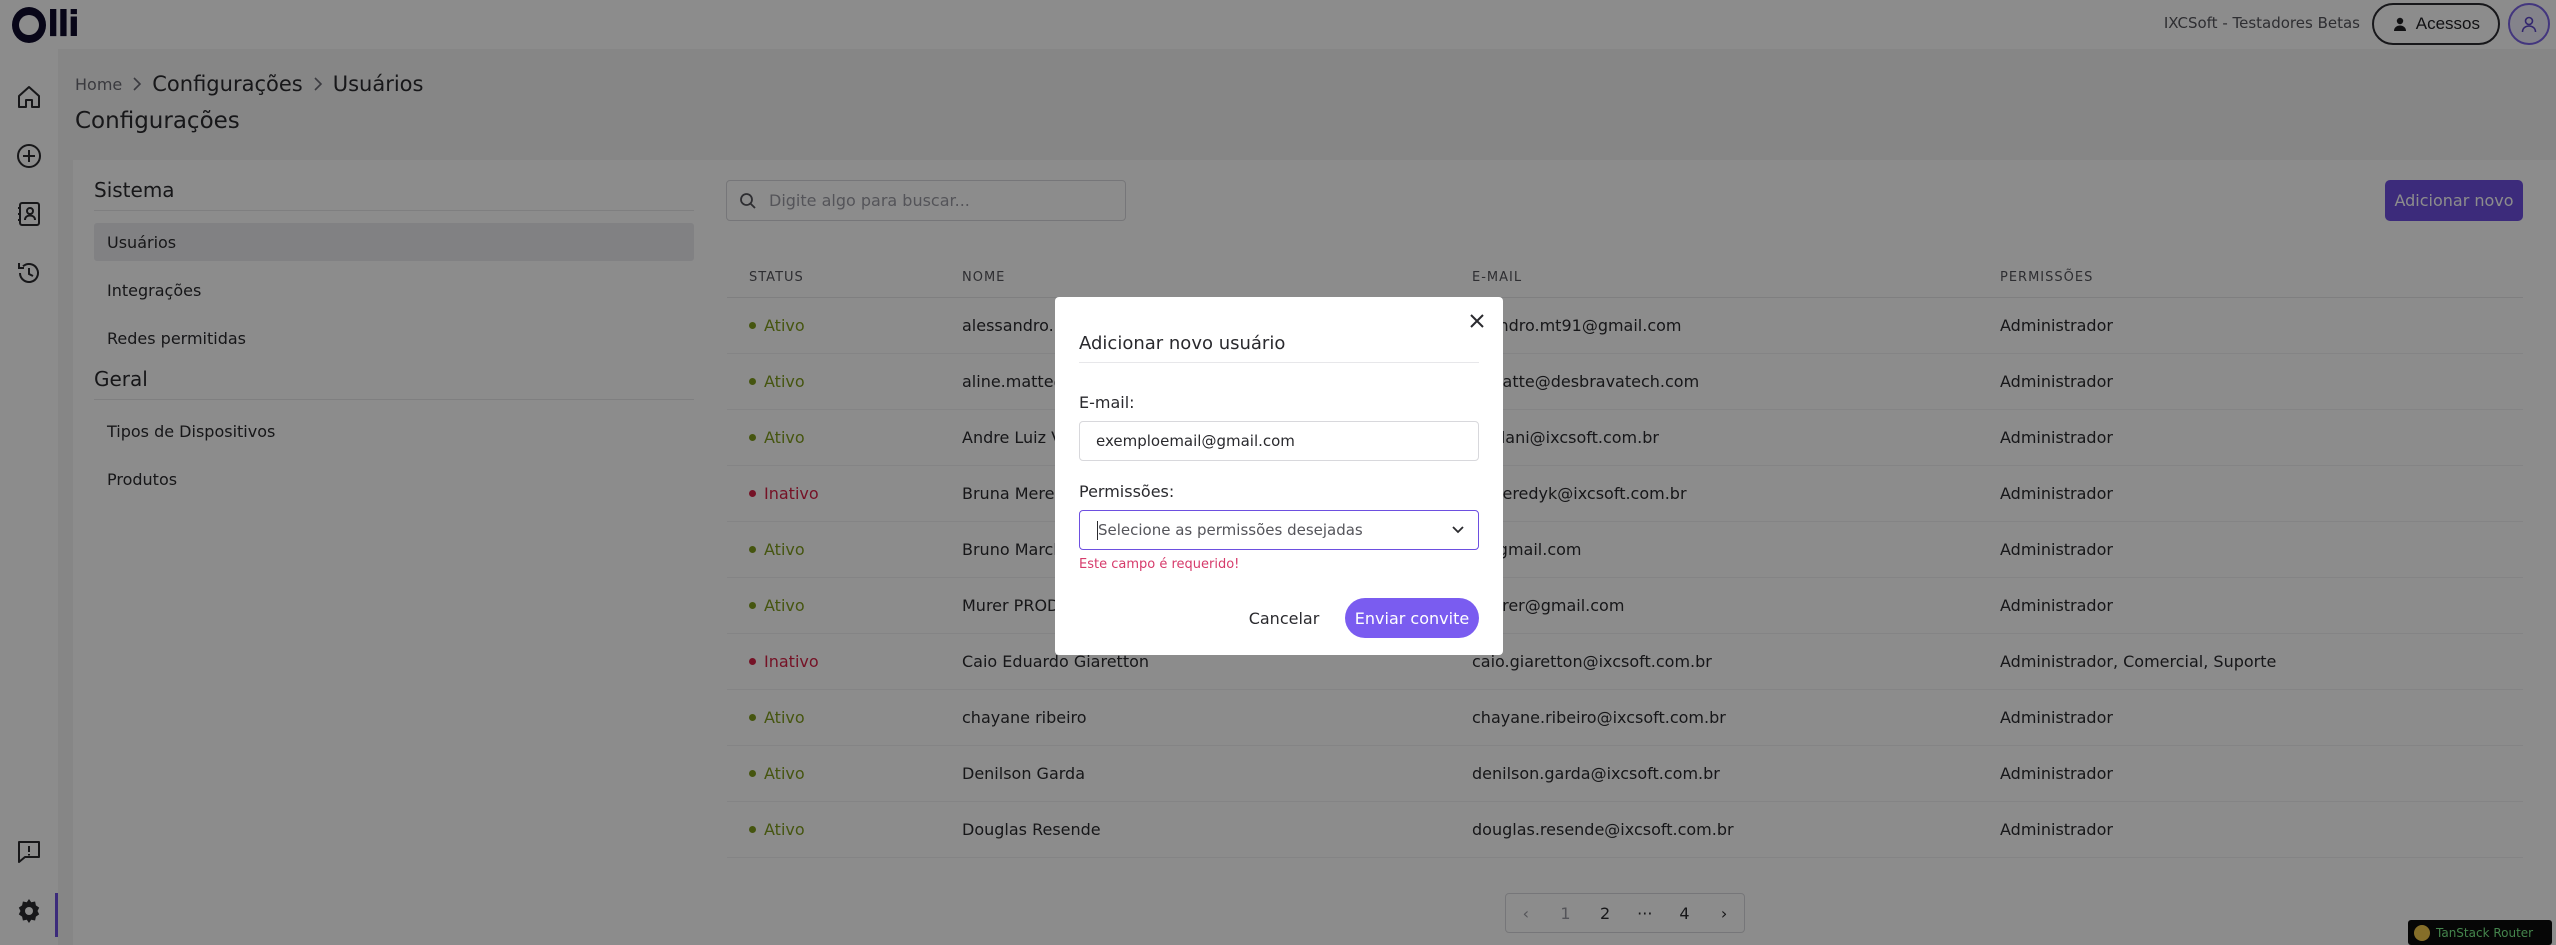 This screenshot has width=2556, height=945. What do you see at coordinates (1284, 618) in the screenshot?
I see `cancel-button: Cancelar` at bounding box center [1284, 618].